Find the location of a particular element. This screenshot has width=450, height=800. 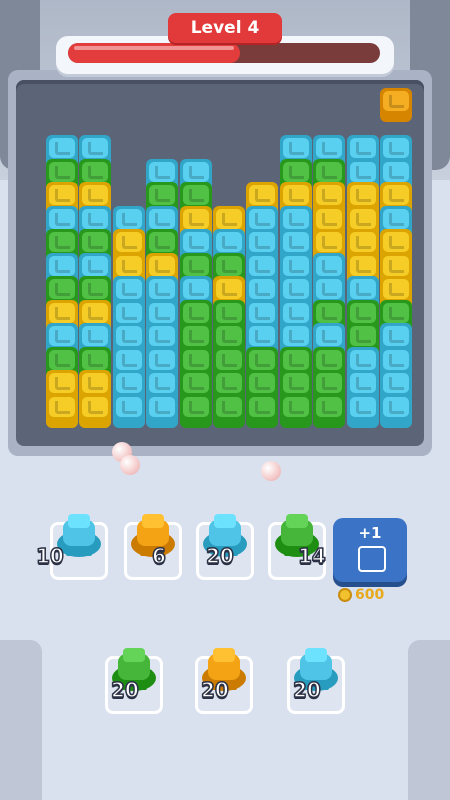

price-value: 600 is located at coordinates (370, 595).